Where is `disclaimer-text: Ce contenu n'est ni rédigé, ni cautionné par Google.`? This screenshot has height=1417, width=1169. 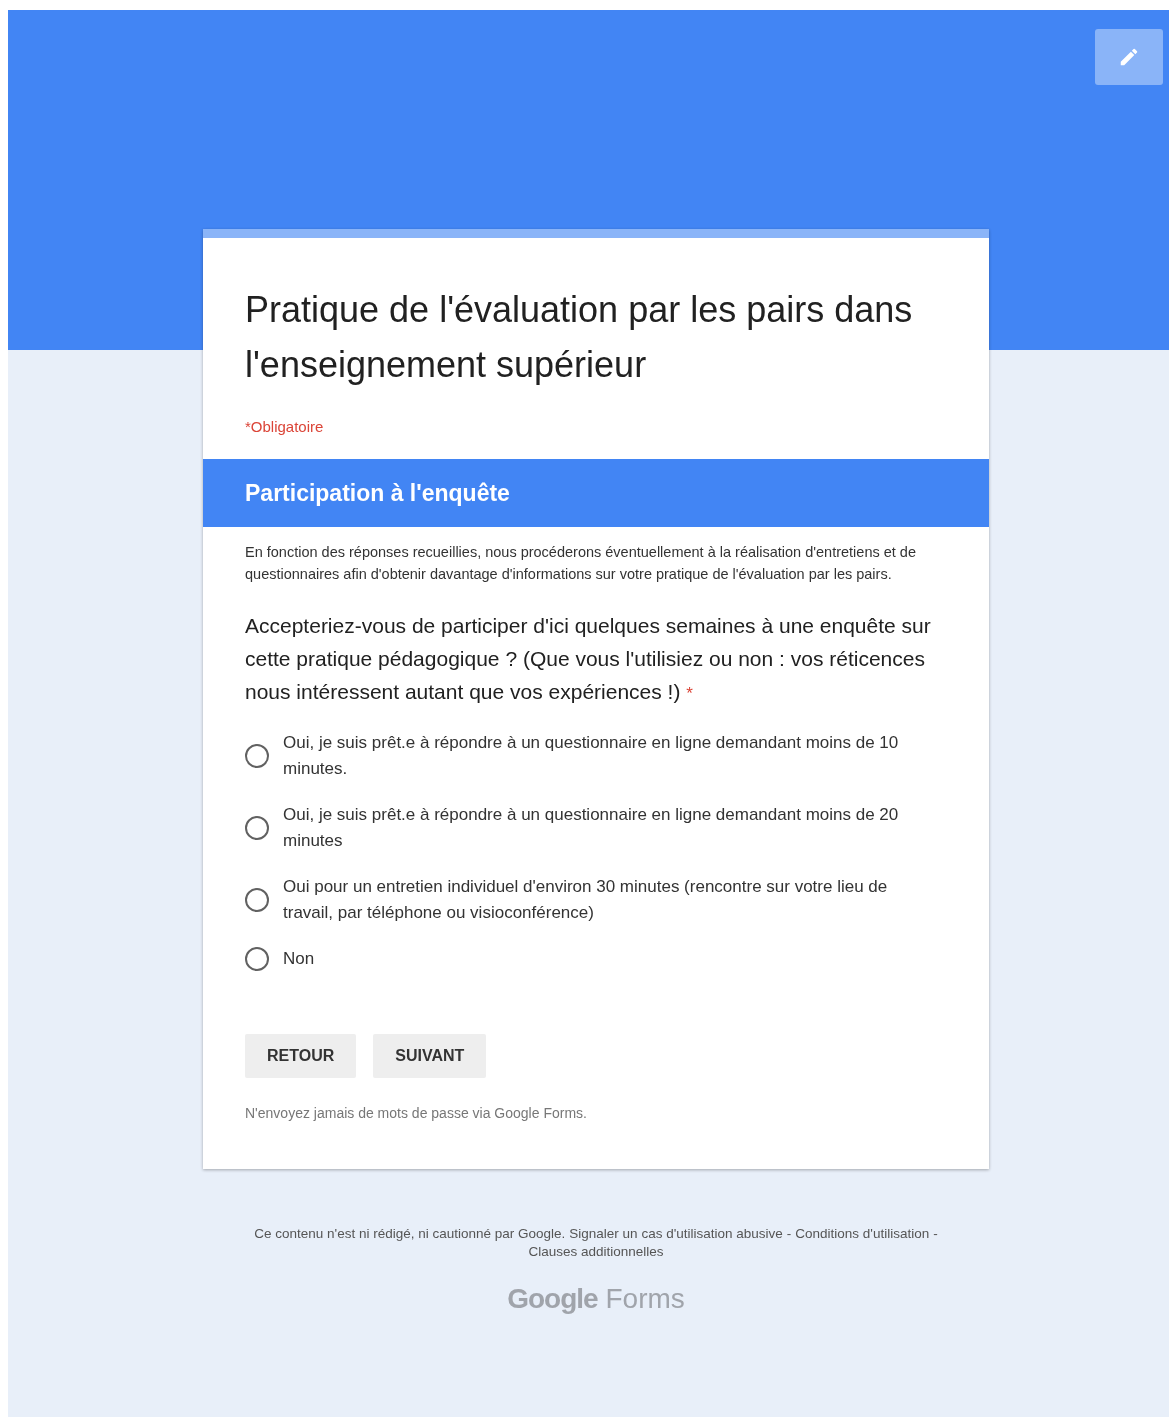 disclaimer-text: Ce contenu n'est ni rédigé, ni cautionné par Google. is located at coordinates (410, 1233).